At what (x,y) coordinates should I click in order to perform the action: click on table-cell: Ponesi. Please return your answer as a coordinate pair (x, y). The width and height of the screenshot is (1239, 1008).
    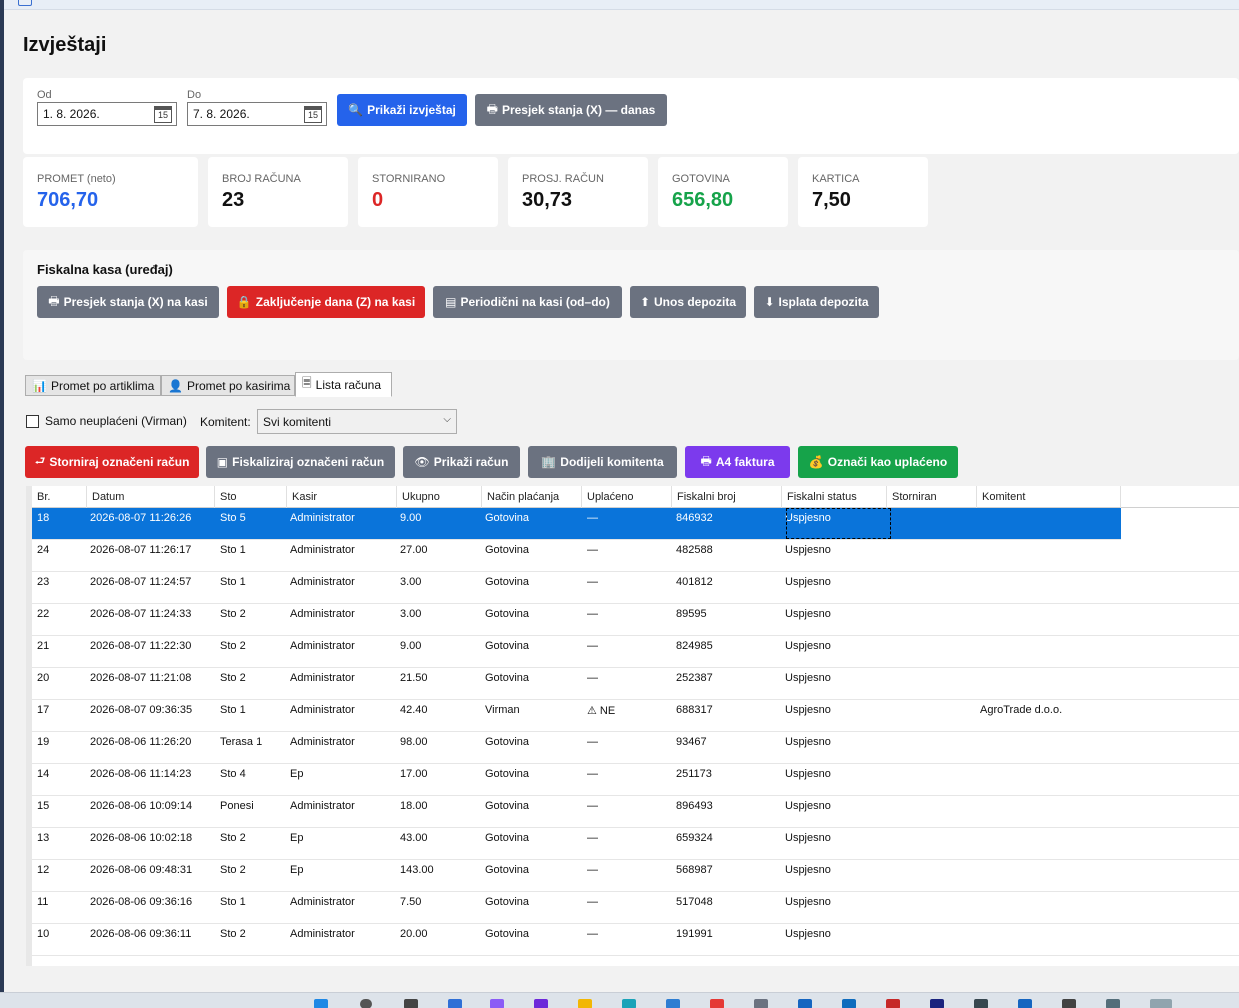
    Looking at the image, I should click on (237, 806).